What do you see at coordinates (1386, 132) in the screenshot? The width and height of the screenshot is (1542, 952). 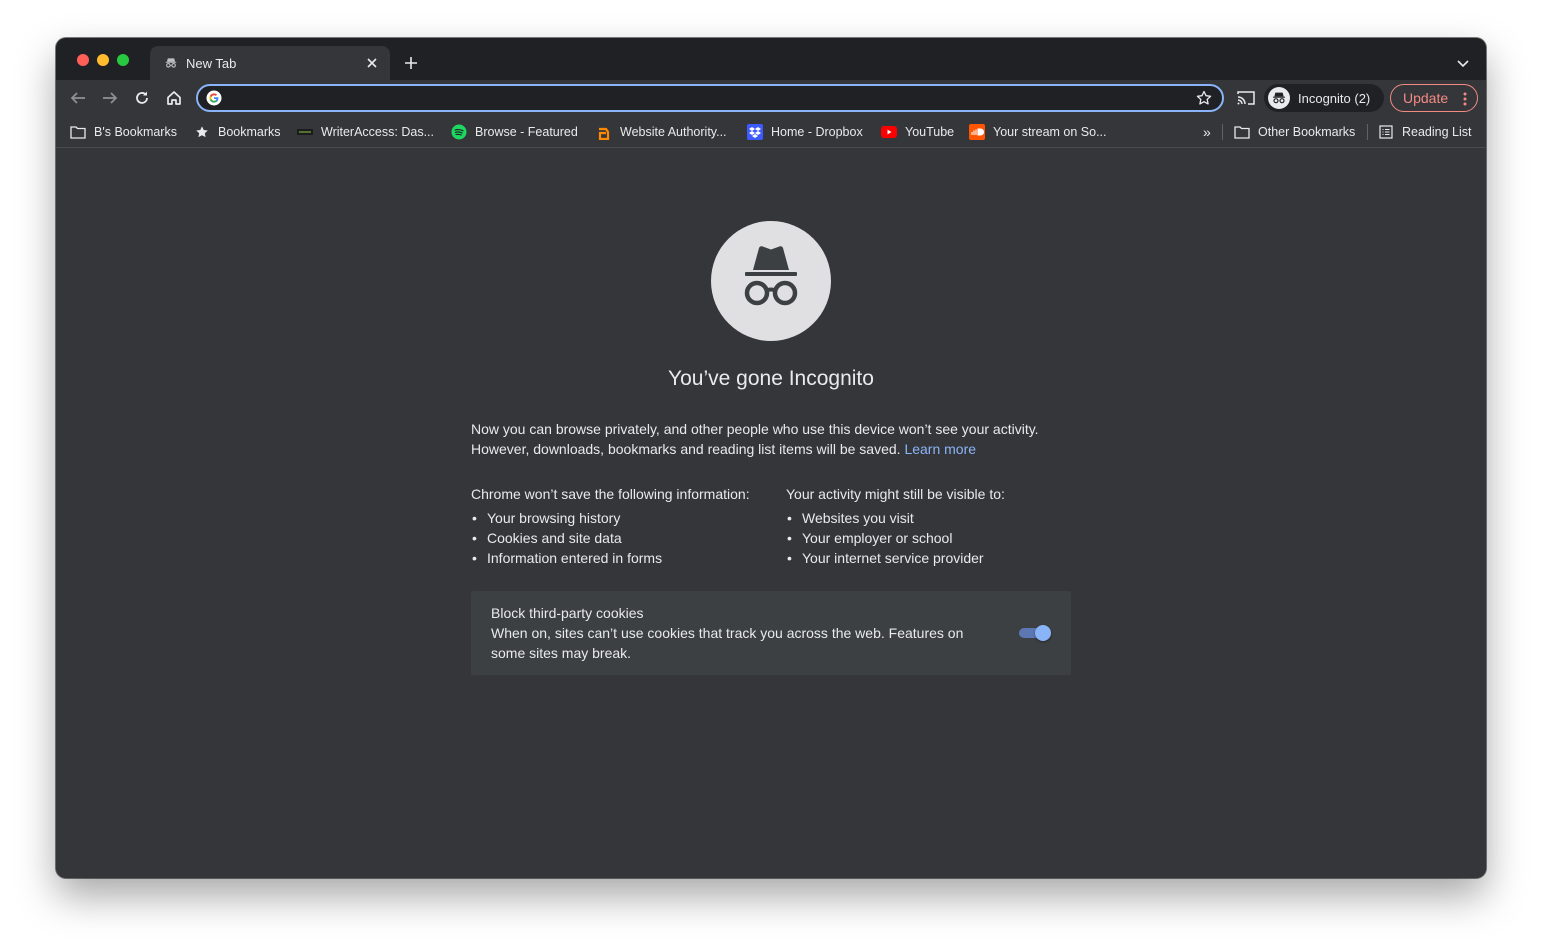 I see `reading-list-icon` at bounding box center [1386, 132].